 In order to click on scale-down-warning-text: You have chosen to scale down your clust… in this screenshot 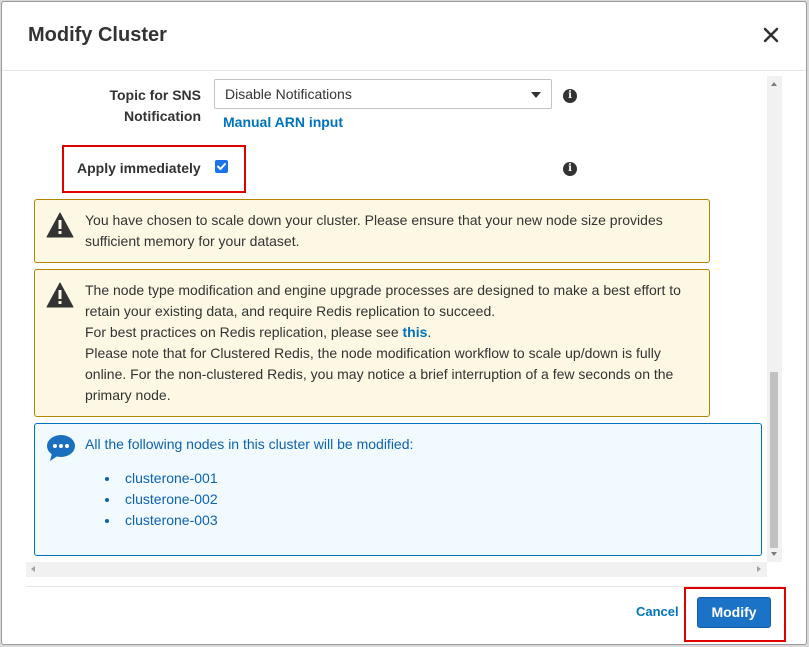, I will do `click(374, 230)`.